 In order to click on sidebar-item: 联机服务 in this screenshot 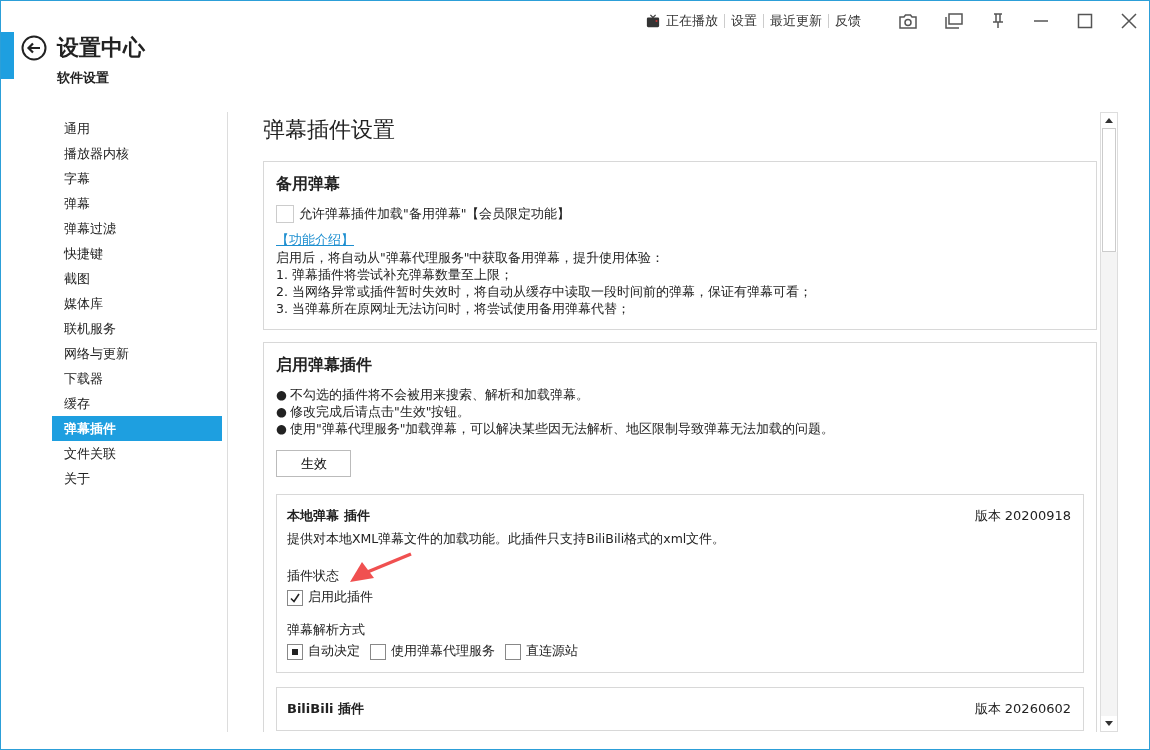, I will do `click(137, 328)`.